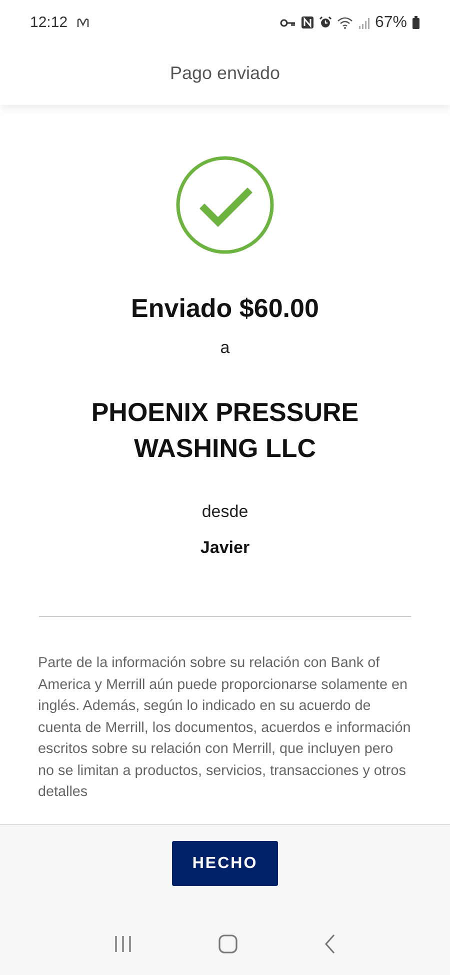 Image resolution: width=450 pixels, height=975 pixels. What do you see at coordinates (122, 944) in the screenshot?
I see `recent-apps-icon` at bounding box center [122, 944].